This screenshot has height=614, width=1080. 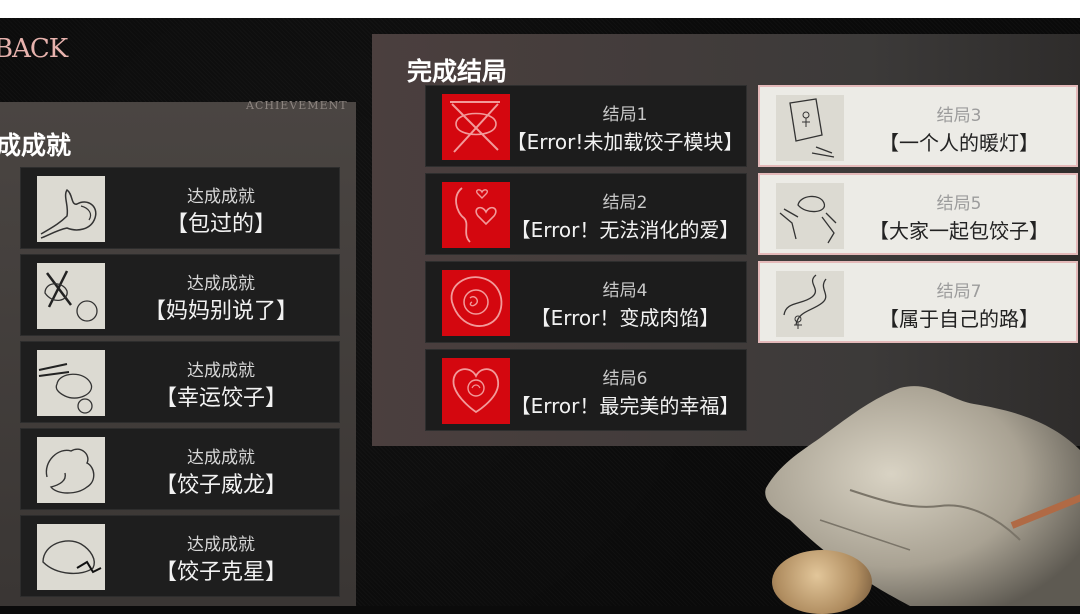 What do you see at coordinates (810, 216) in the screenshot?
I see `hands-dumpling-sketch-icon` at bounding box center [810, 216].